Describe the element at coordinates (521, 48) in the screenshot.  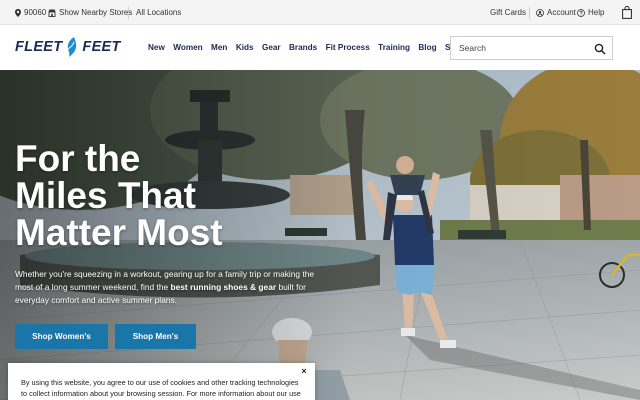
I see `search-input` at that location.